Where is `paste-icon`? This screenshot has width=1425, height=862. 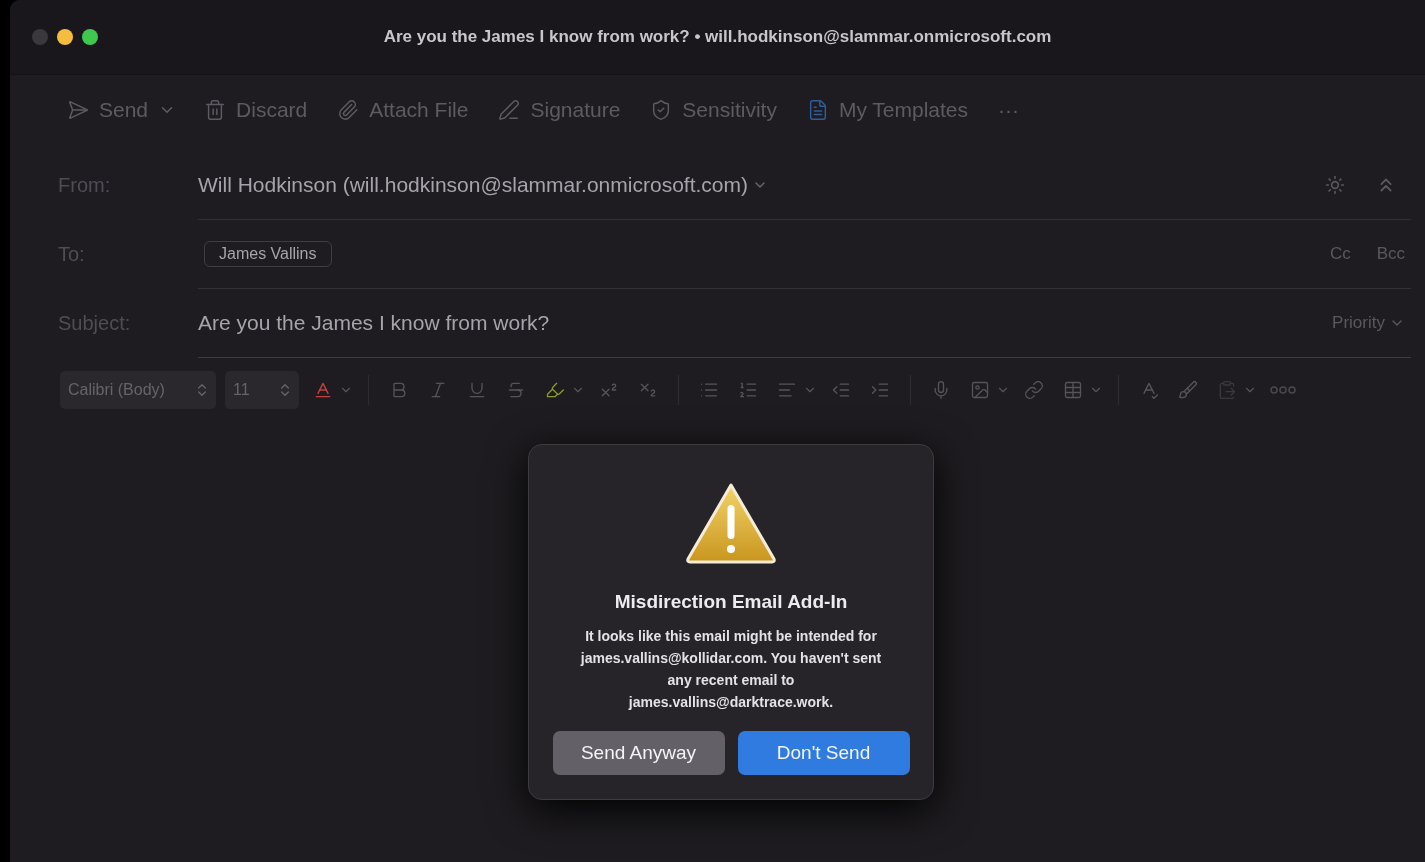
paste-icon is located at coordinates (1227, 390).